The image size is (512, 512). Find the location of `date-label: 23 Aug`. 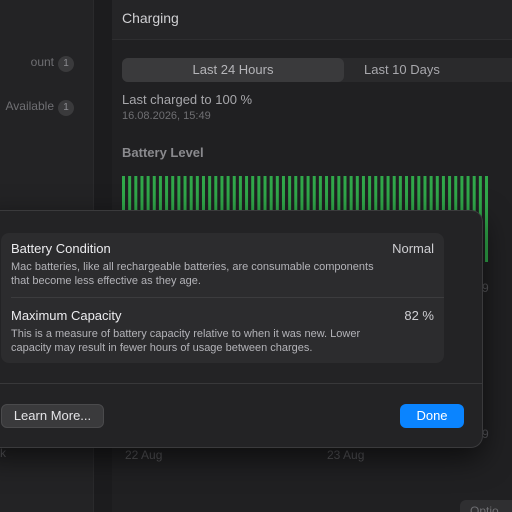

date-label: 23 Aug is located at coordinates (346, 455).